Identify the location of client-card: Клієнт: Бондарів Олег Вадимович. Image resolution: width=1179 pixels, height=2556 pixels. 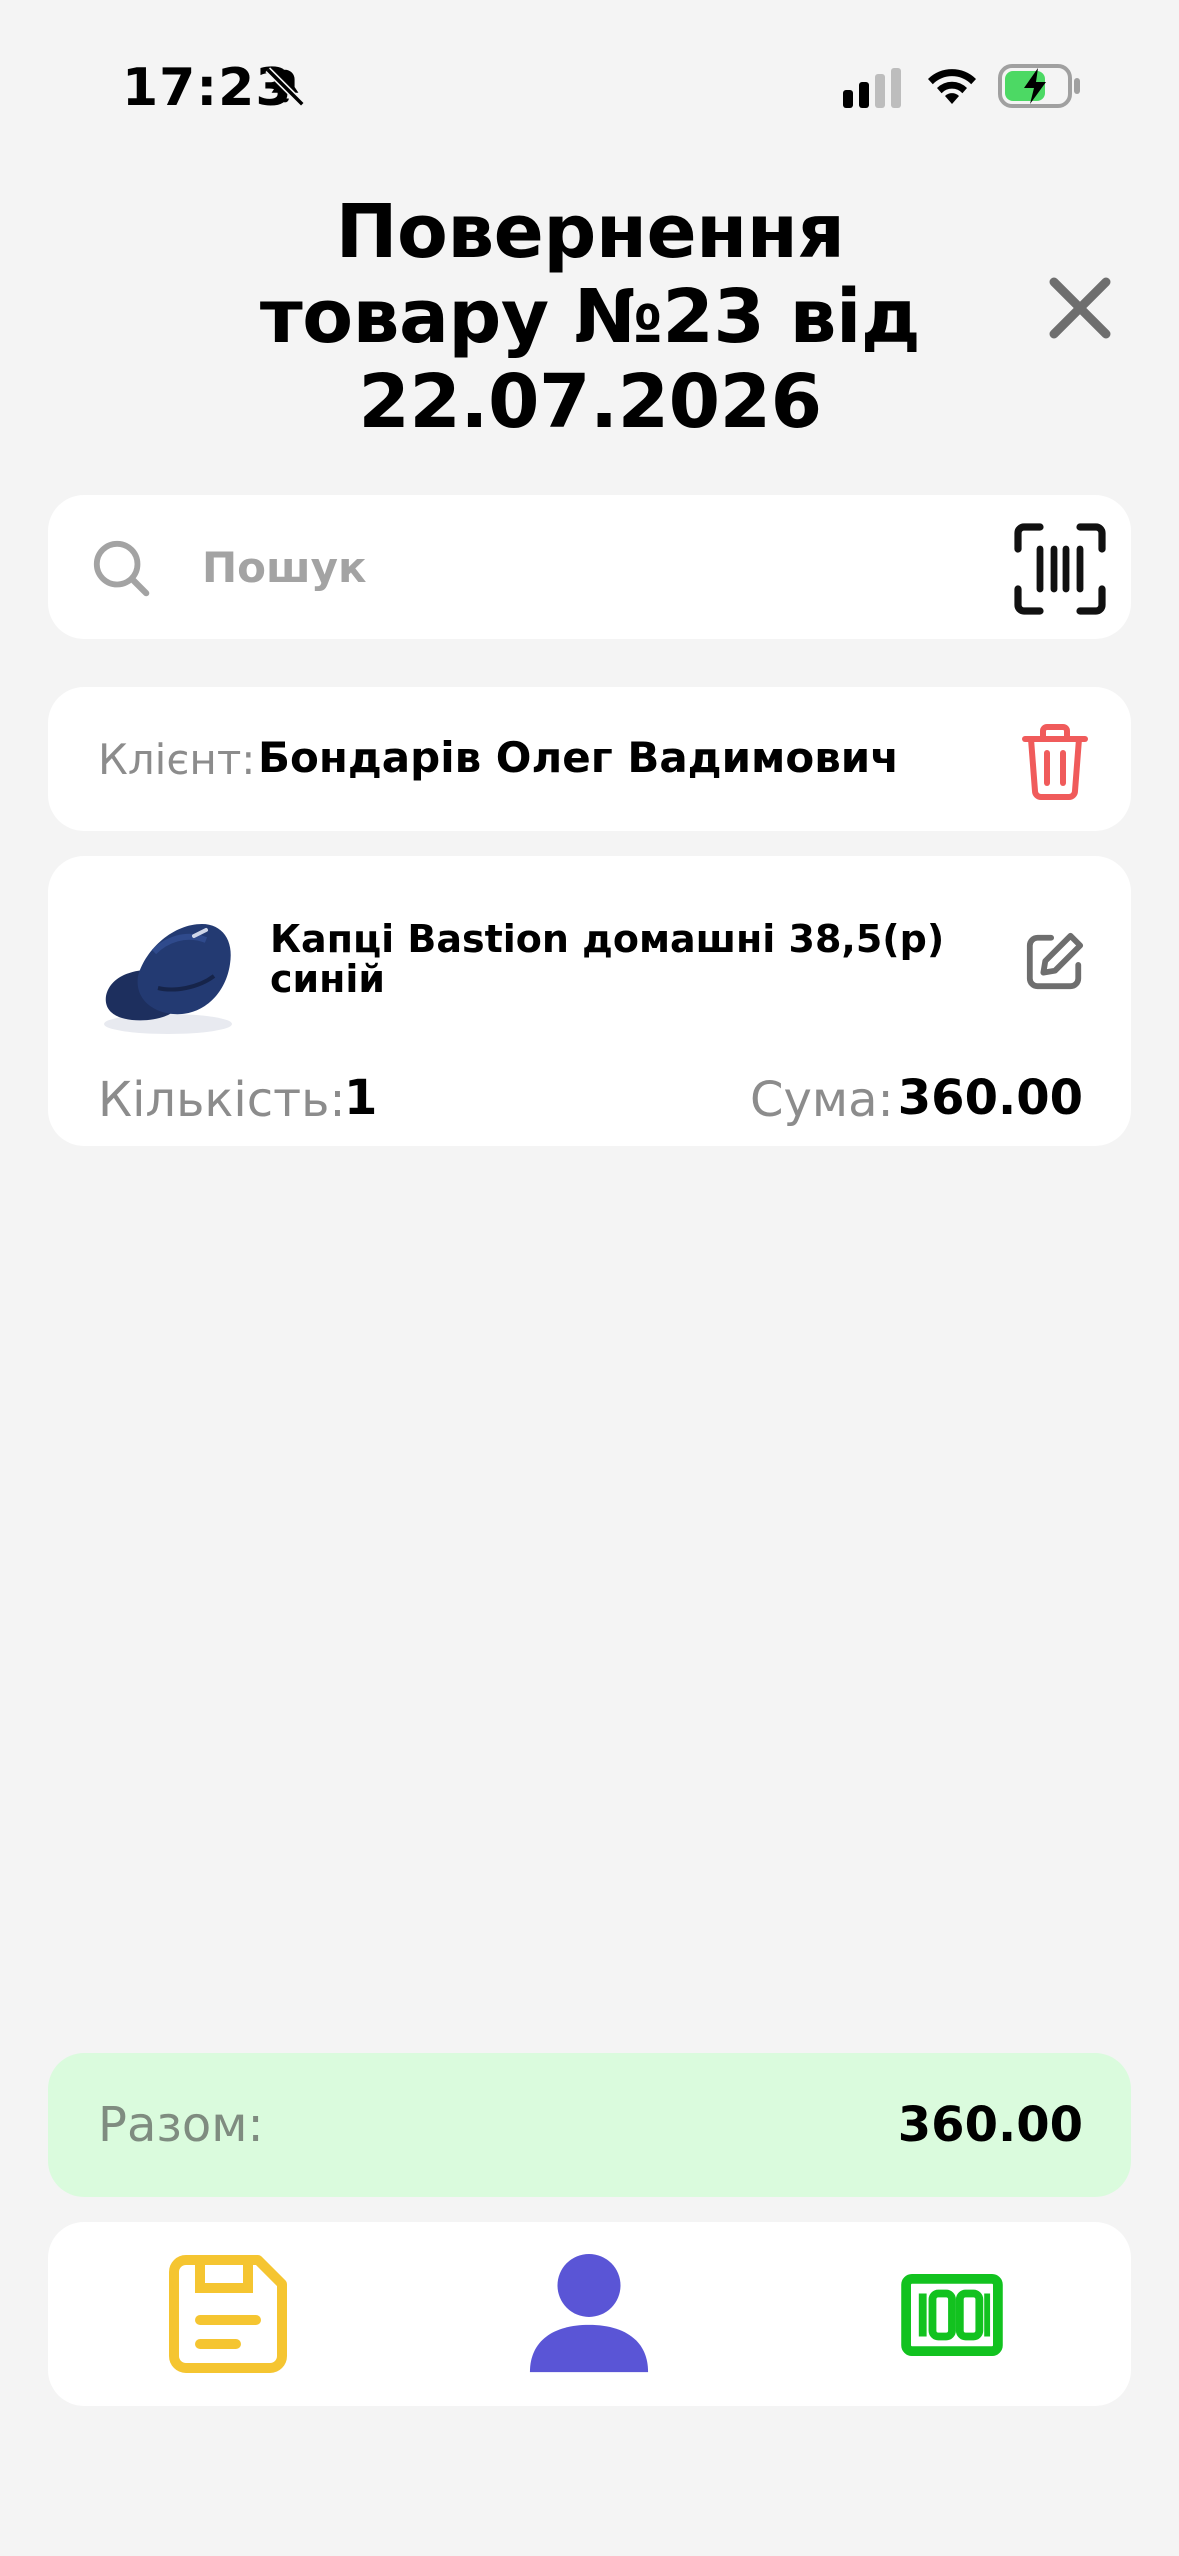
(589, 759).